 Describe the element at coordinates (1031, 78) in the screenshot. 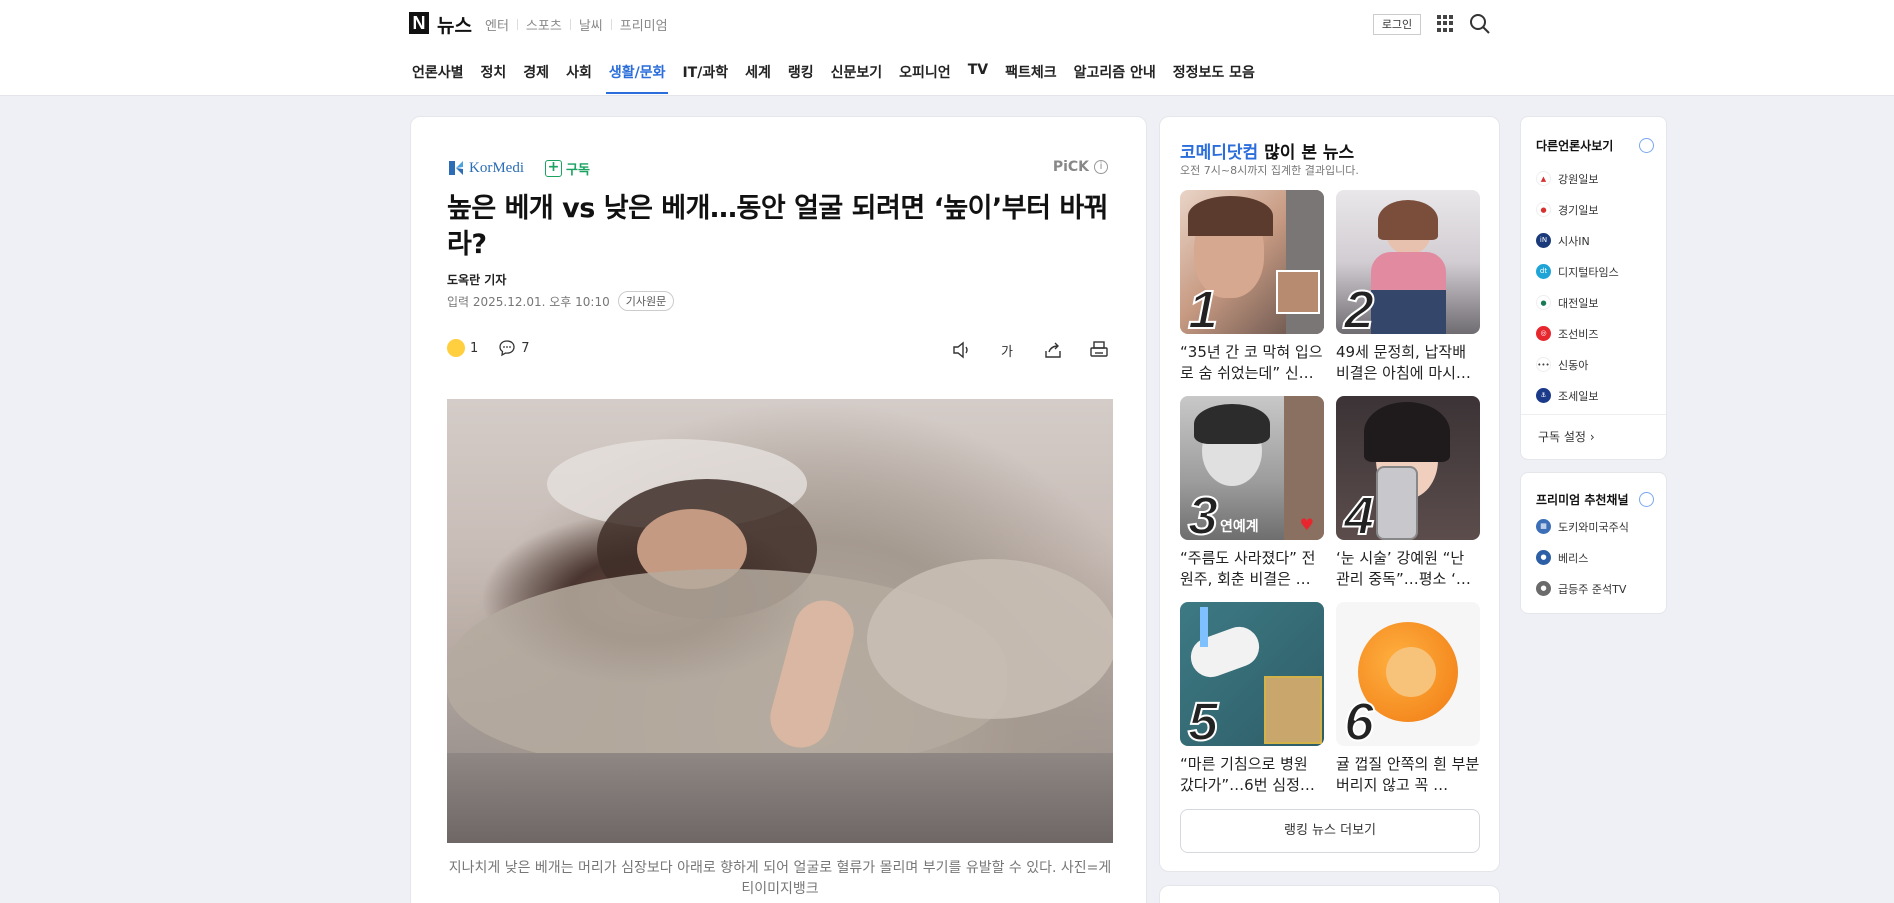

I see `nav-item-factcheck: 팩트체크` at that location.